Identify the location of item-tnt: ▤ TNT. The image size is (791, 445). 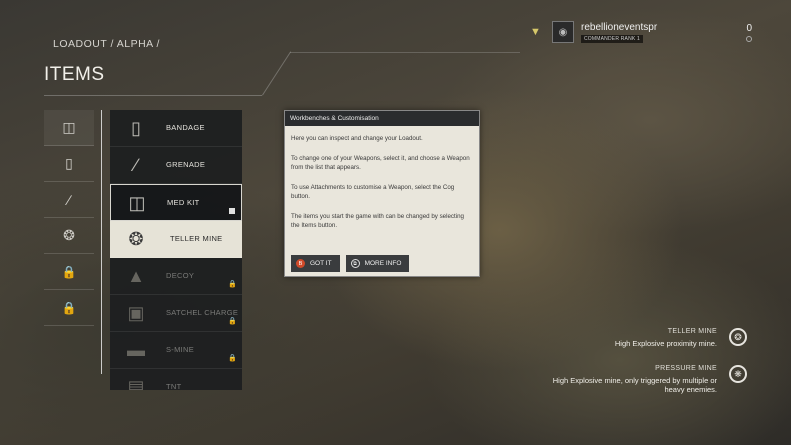
(176, 379).